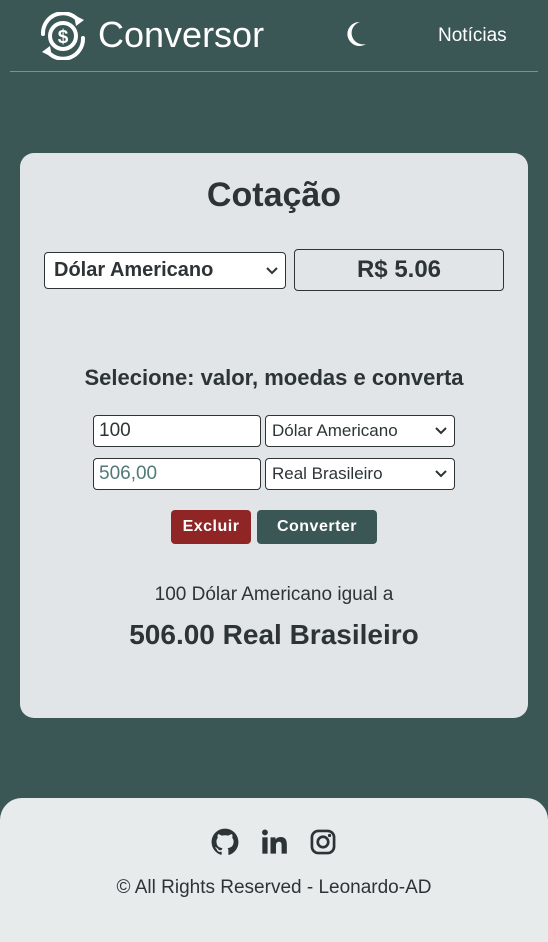 This screenshot has width=548, height=942. I want to click on from-currency-select: Dólar Americano, so click(360, 431).